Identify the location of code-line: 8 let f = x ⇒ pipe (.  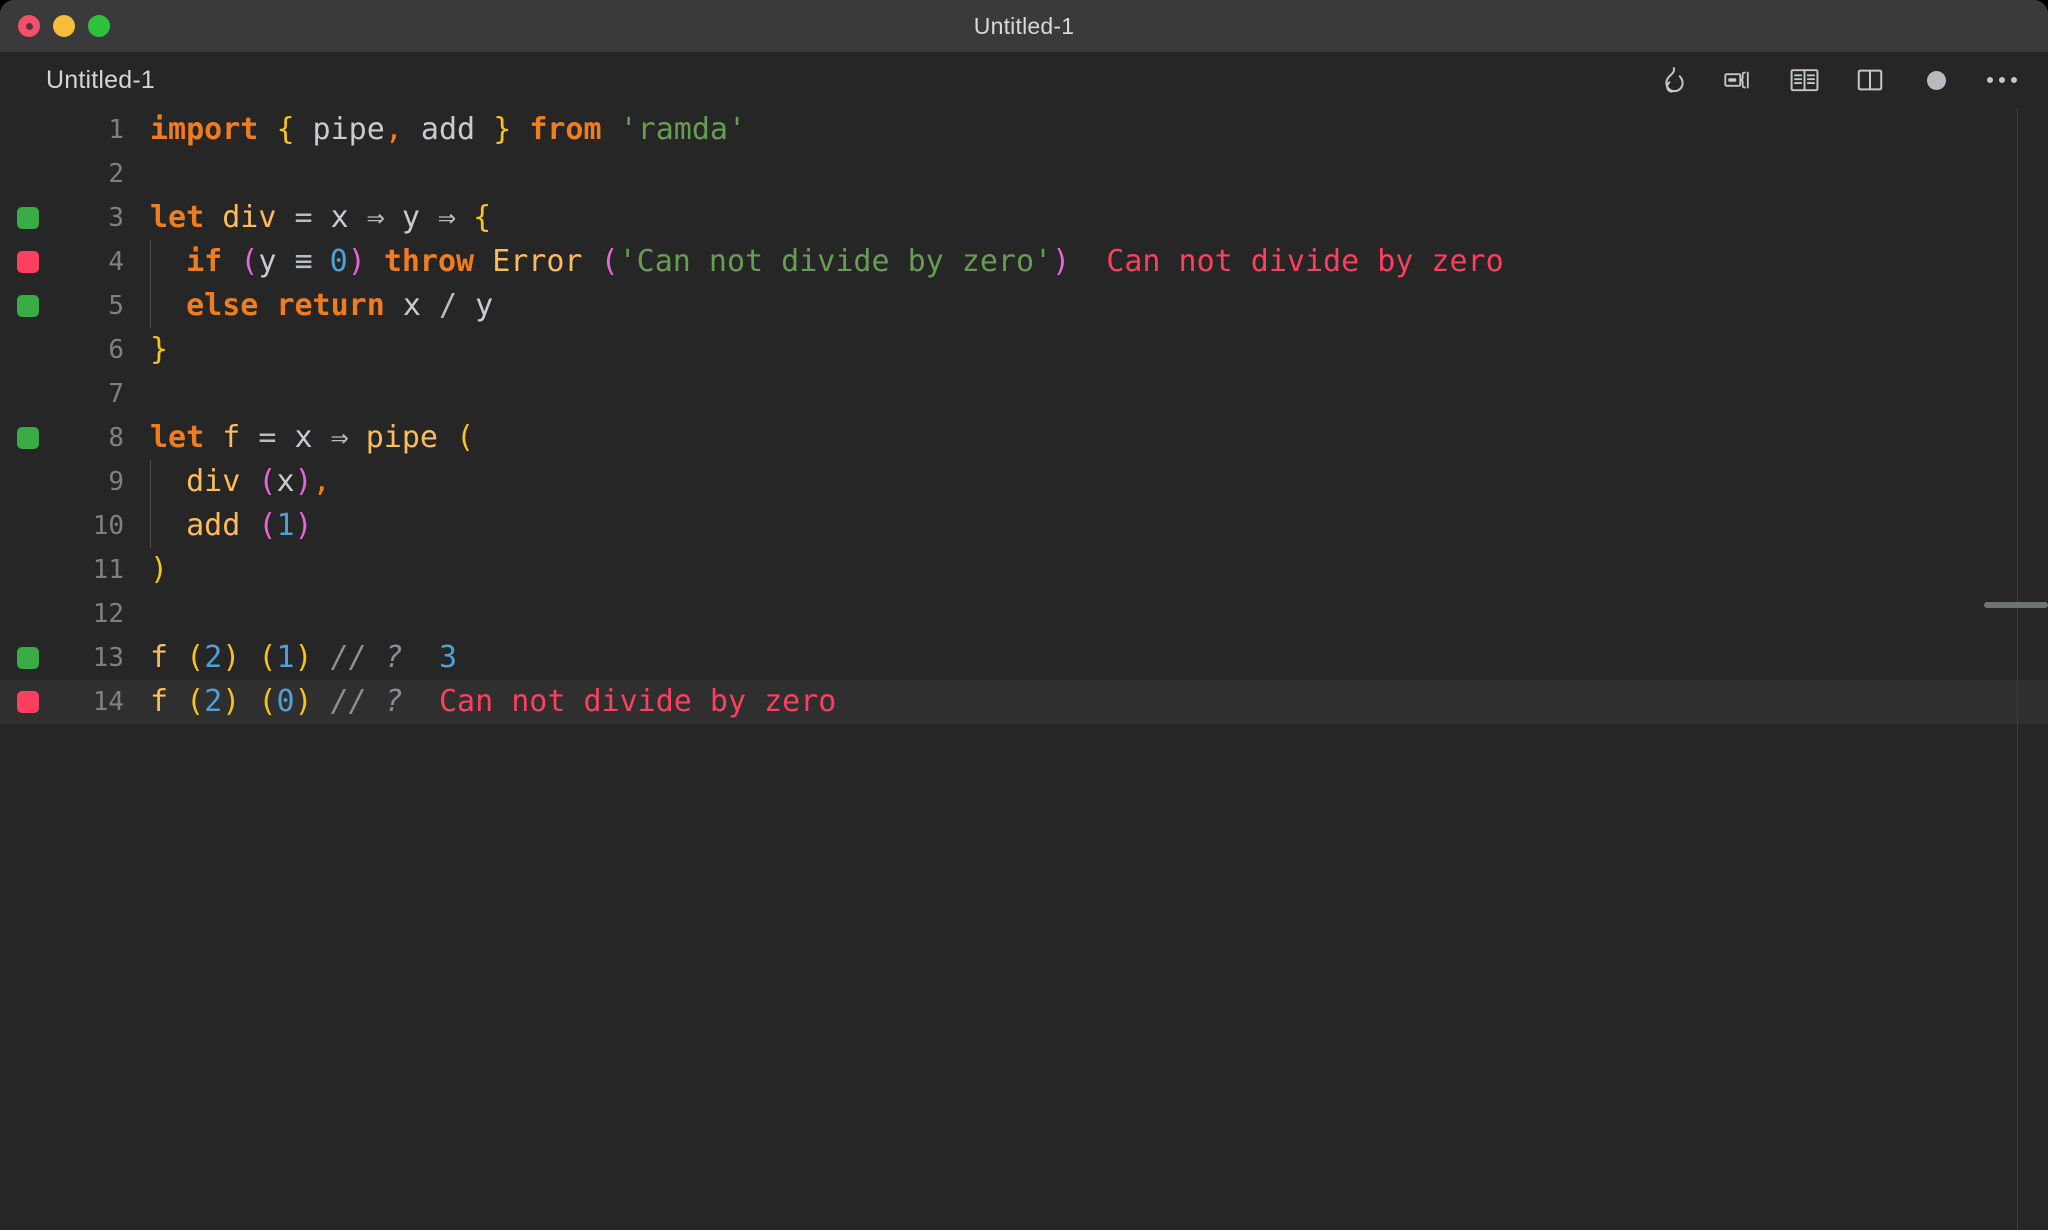
(1024, 438).